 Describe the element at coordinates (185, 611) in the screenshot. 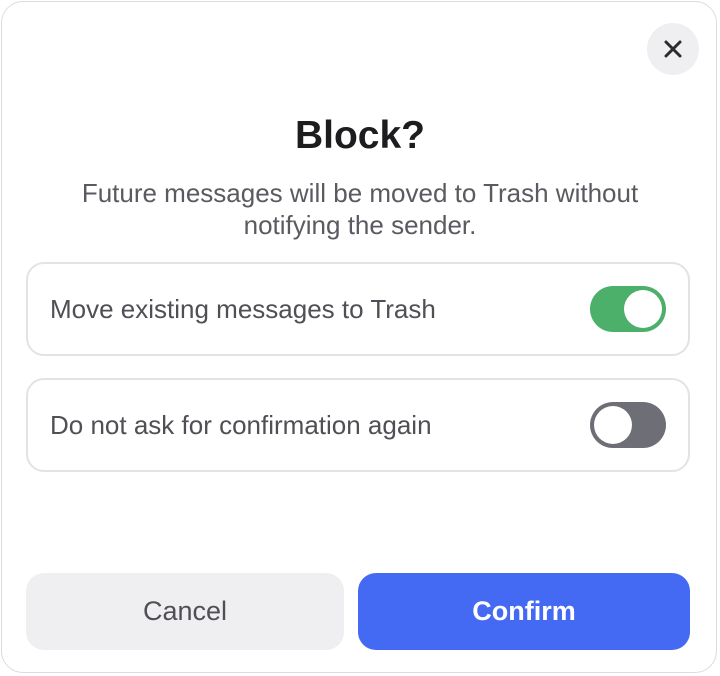

I see `cancel-button: Cancel` at that location.